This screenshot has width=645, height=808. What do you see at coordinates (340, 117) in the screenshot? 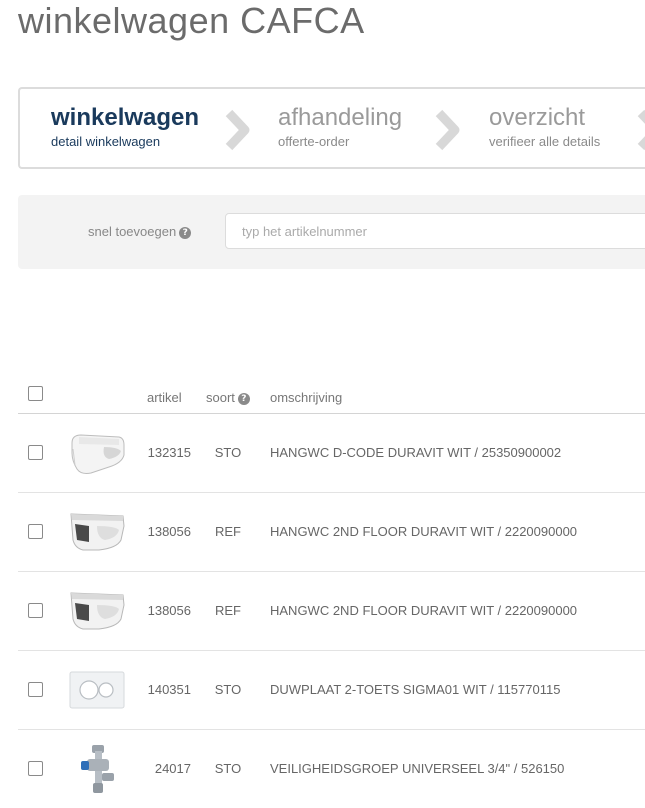
I see `step-title: afhandeling` at bounding box center [340, 117].